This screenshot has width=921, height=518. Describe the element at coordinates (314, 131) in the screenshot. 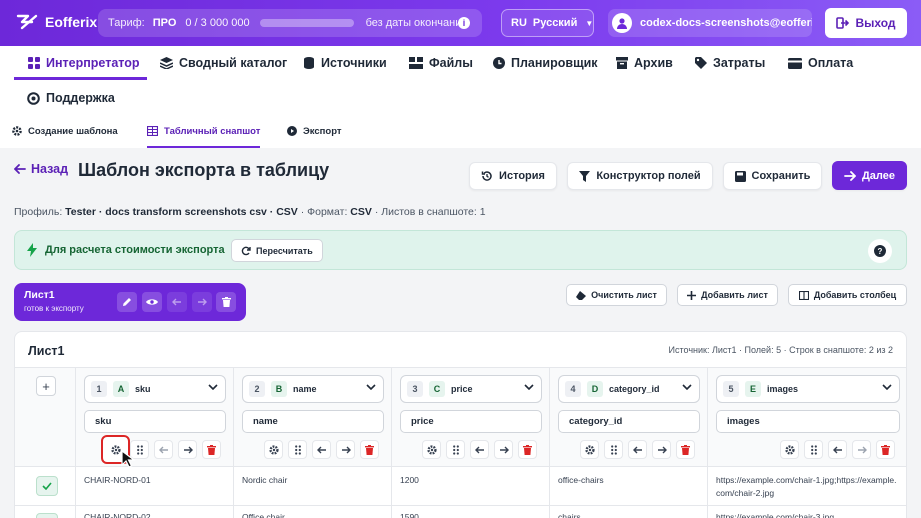

I see `subtab-export: Экспорт` at that location.